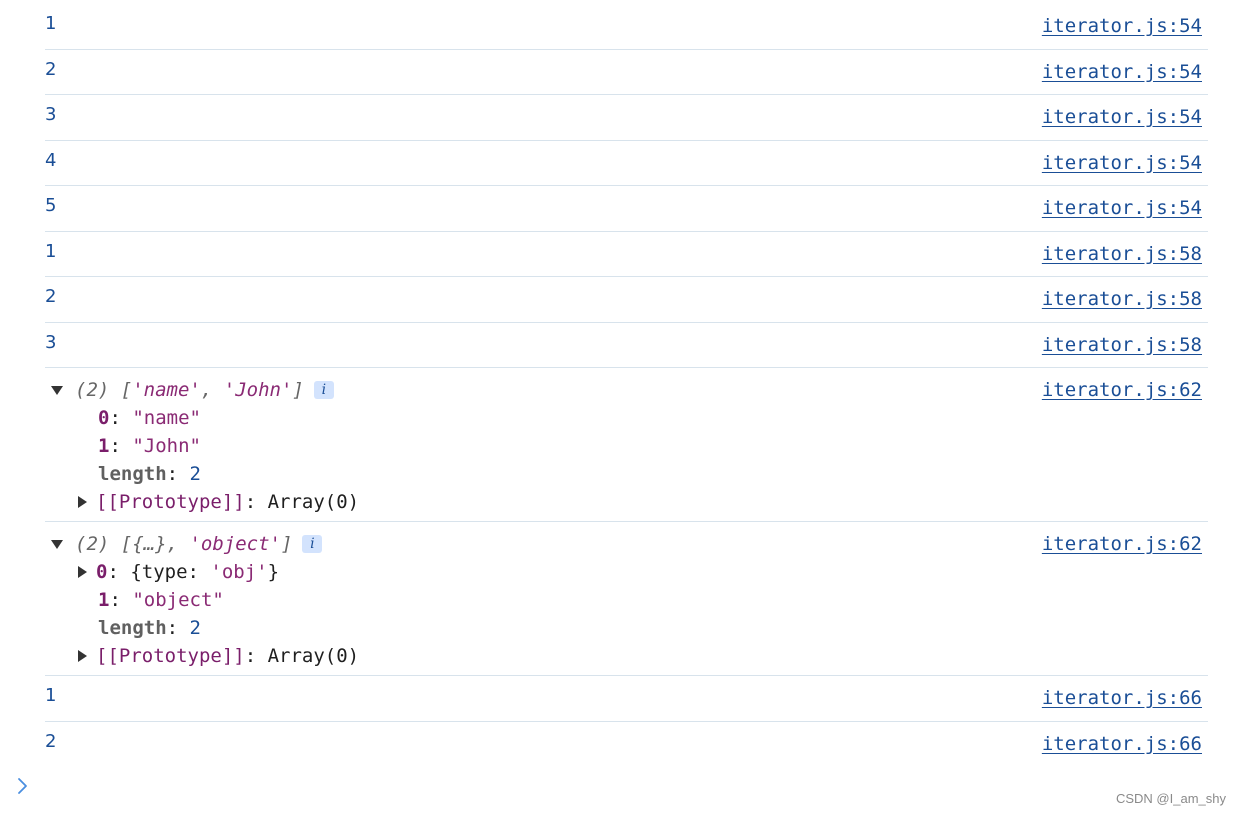  What do you see at coordinates (626, 345) in the screenshot?
I see `console-message: 3 iterator.js:58` at bounding box center [626, 345].